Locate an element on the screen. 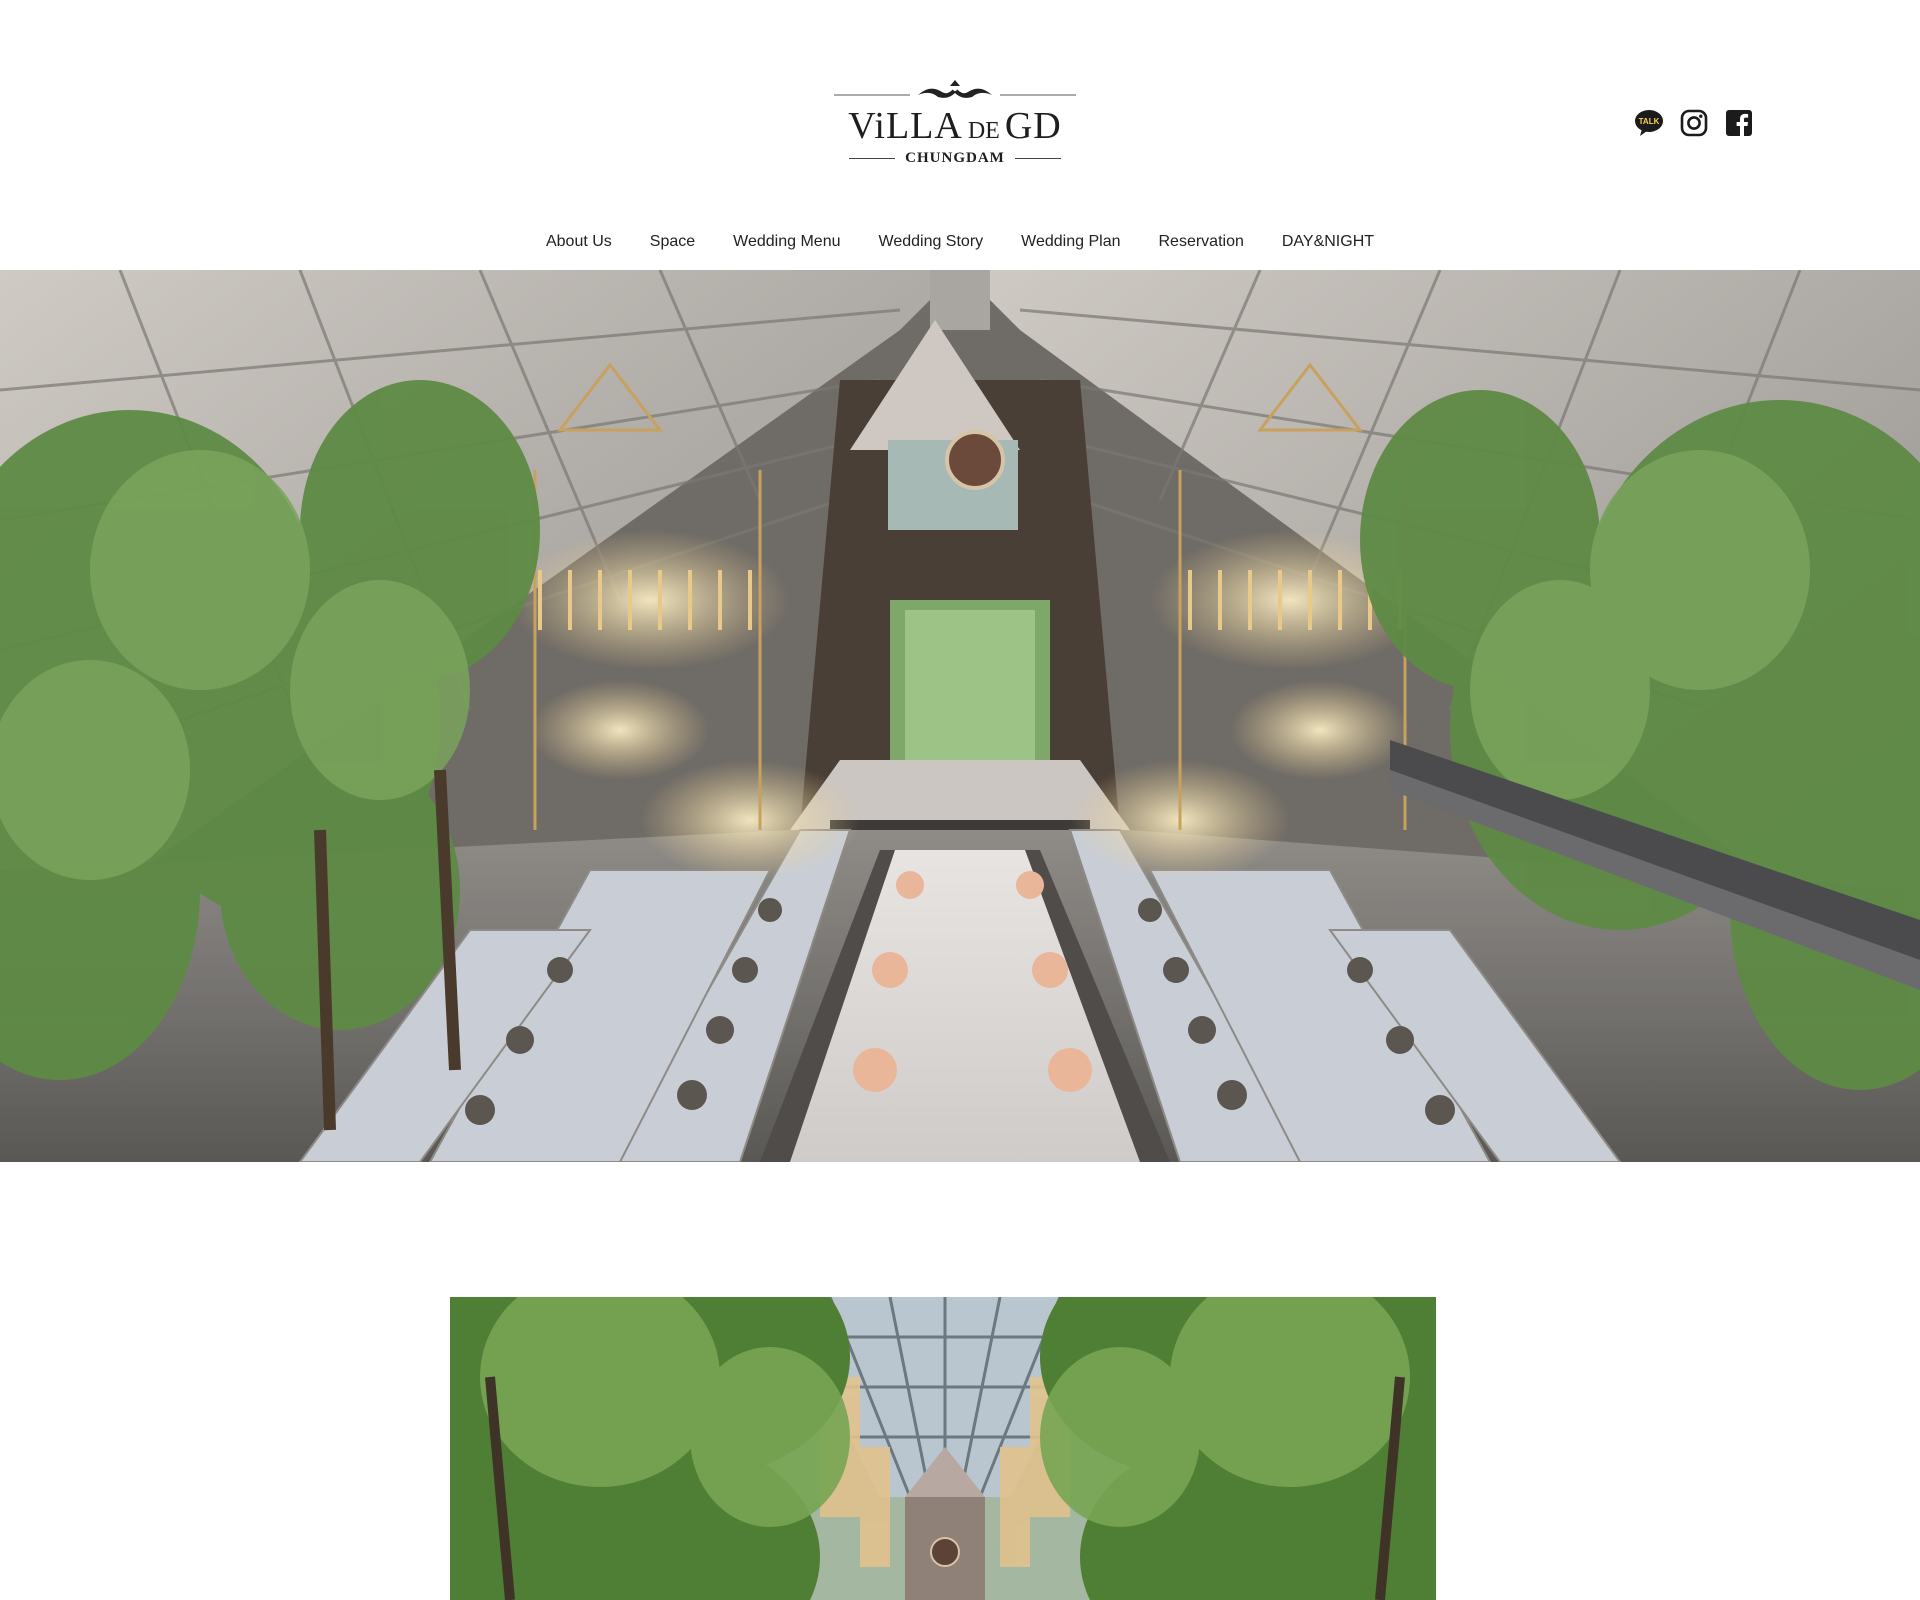 The height and width of the screenshot is (1600, 1920). site-logo: ViLLA DE GD CHUNGDAM is located at coordinates (955, 124).